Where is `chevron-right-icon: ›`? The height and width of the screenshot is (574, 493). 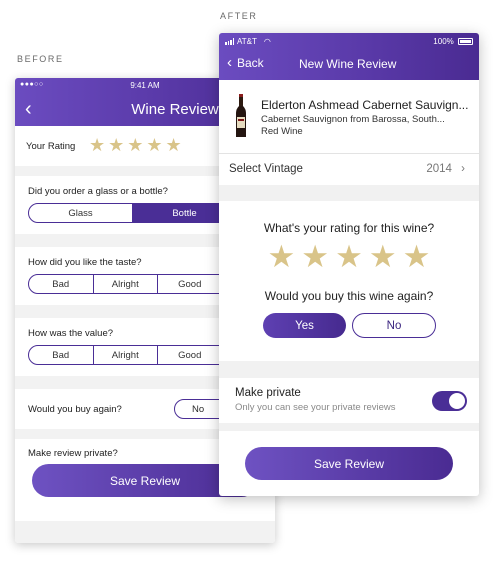 chevron-right-icon: › is located at coordinates (463, 169).